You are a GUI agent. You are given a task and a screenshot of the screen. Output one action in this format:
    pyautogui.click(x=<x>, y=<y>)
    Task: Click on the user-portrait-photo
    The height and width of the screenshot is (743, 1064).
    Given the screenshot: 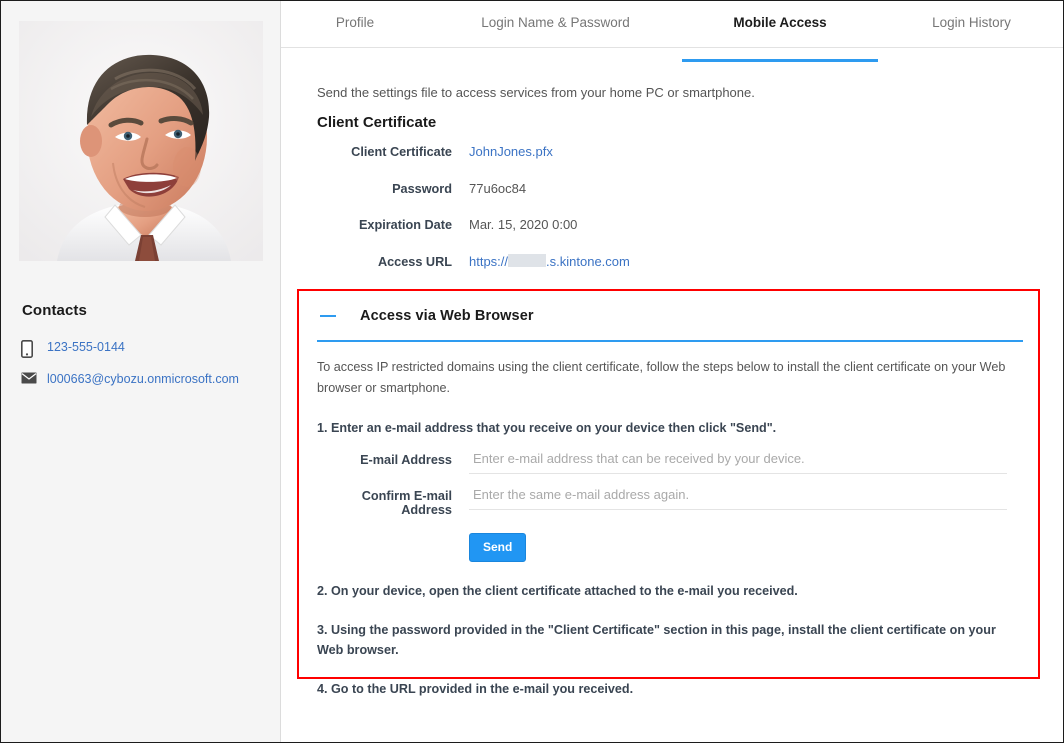 What is the action you would take?
    pyautogui.click(x=141, y=141)
    